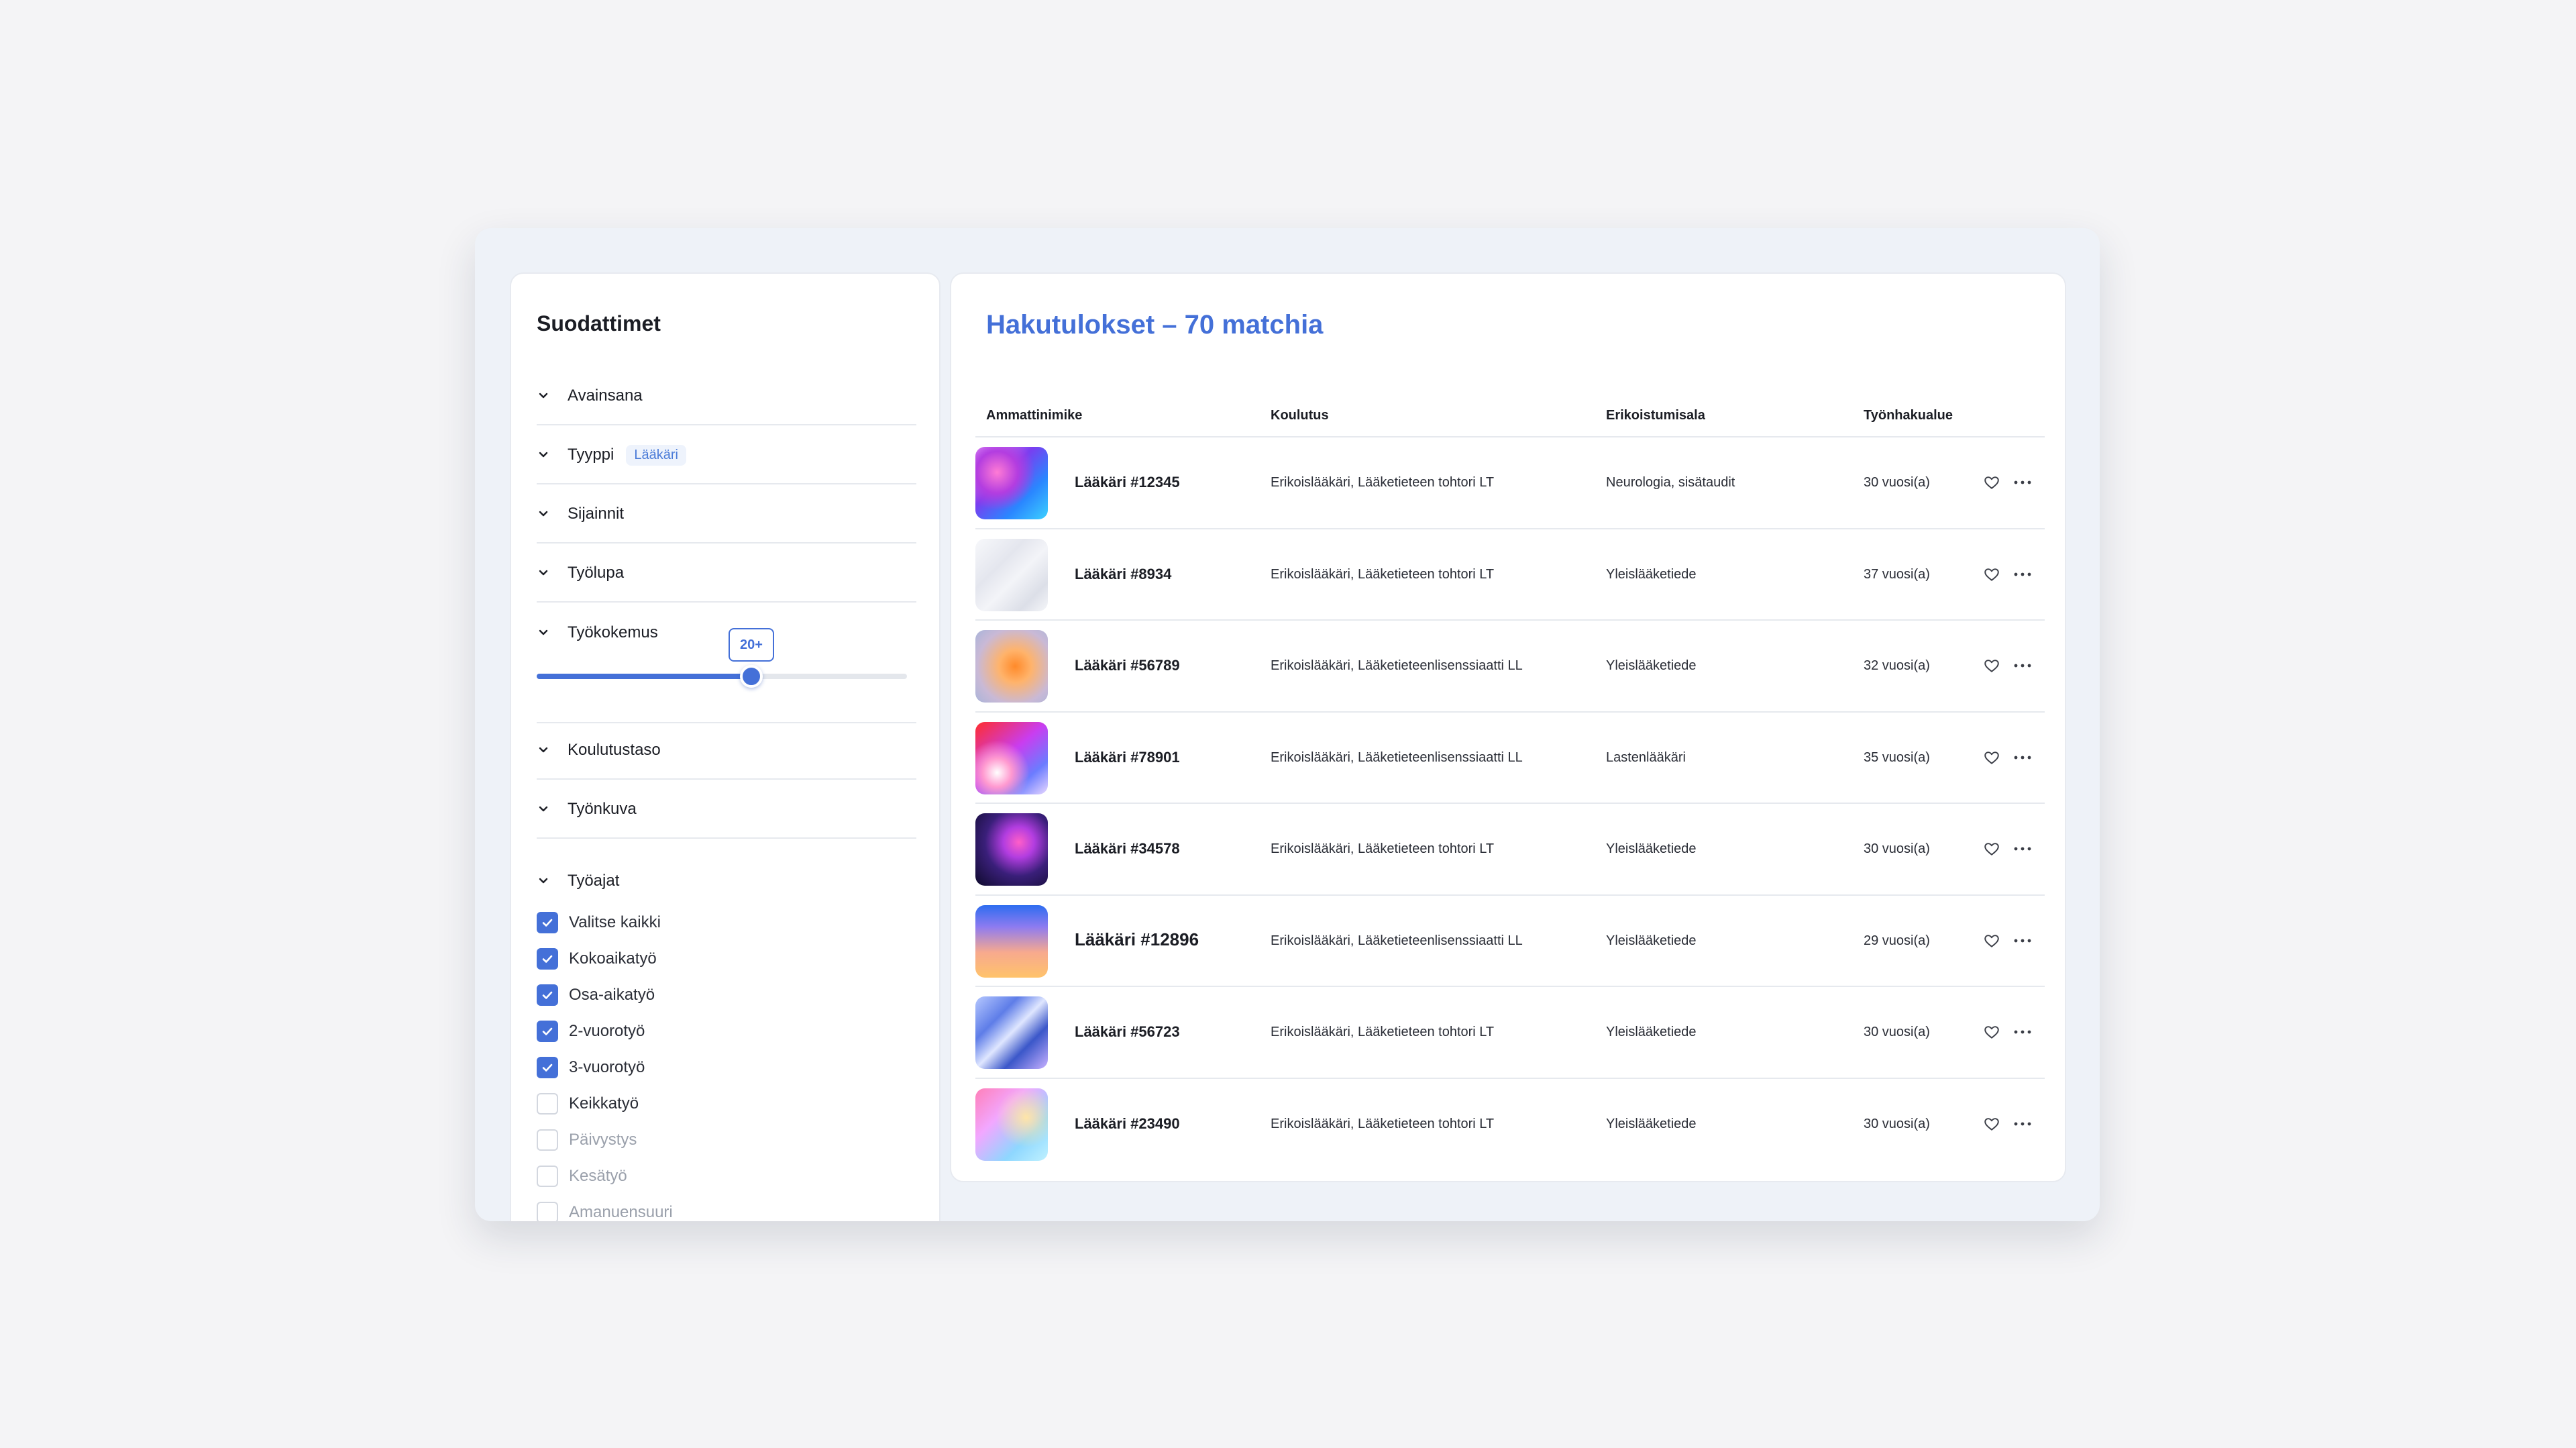 This screenshot has height=1448, width=2576. What do you see at coordinates (594, 881) in the screenshot?
I see `filter-label: Työajat` at bounding box center [594, 881].